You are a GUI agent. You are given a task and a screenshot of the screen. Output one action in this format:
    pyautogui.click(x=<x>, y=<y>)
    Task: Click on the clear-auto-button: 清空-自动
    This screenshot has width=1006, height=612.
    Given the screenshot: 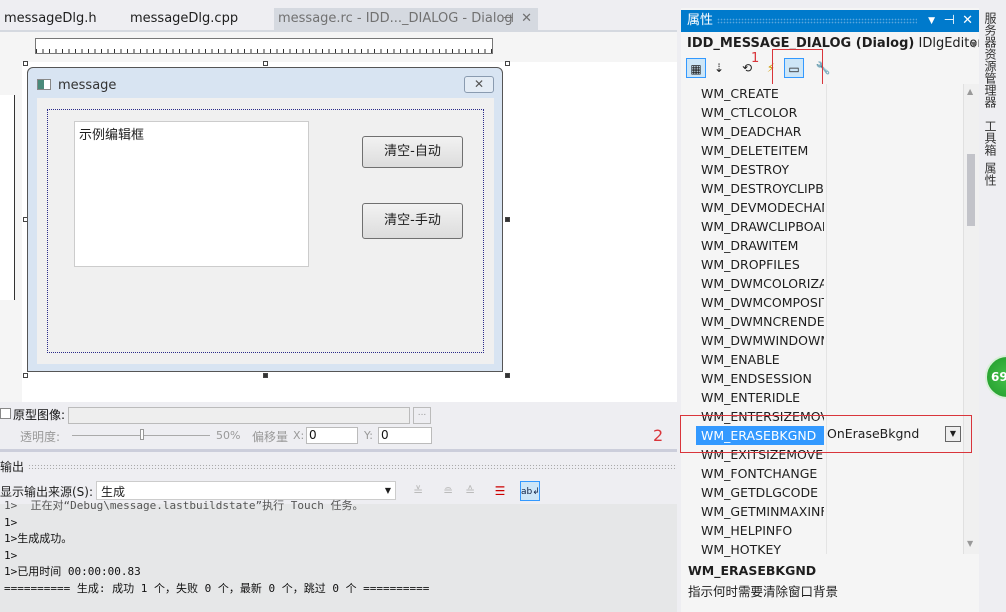 What is the action you would take?
    pyautogui.click(x=412, y=152)
    